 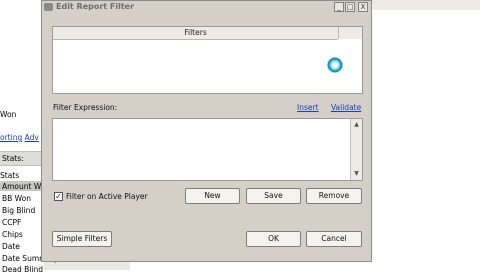 I want to click on validate-link: Validate, so click(x=346, y=108).